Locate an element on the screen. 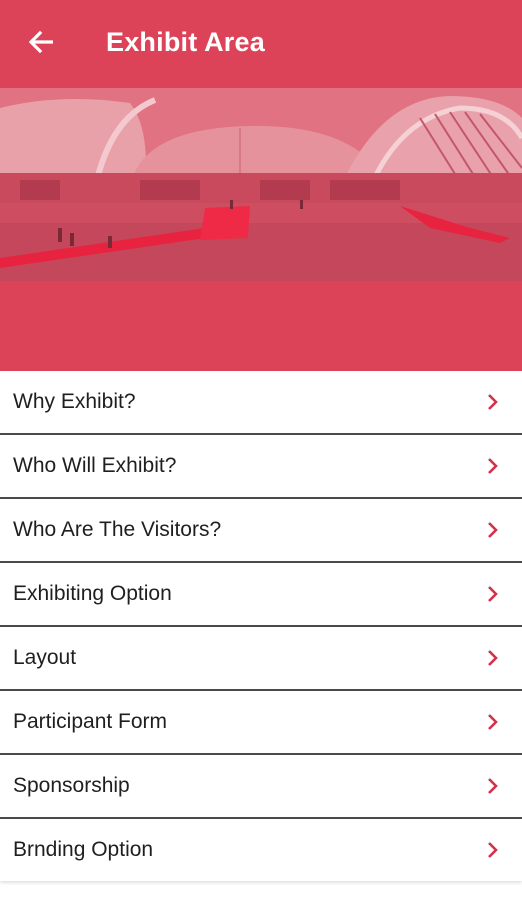  menu-item-participant-form: Participant Form is located at coordinates (261, 723).